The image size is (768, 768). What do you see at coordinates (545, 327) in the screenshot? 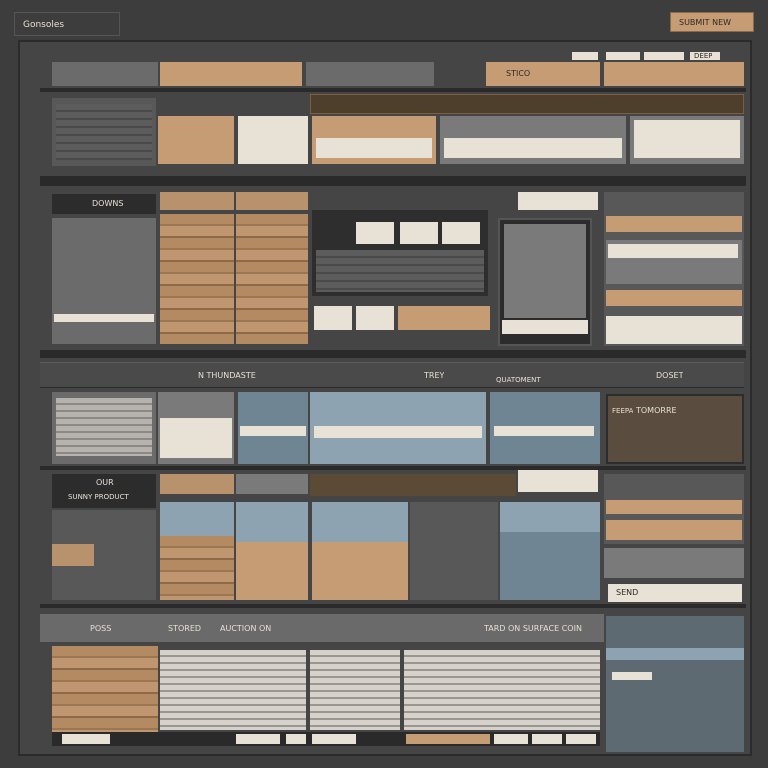
I see `right-image-caption` at bounding box center [545, 327].